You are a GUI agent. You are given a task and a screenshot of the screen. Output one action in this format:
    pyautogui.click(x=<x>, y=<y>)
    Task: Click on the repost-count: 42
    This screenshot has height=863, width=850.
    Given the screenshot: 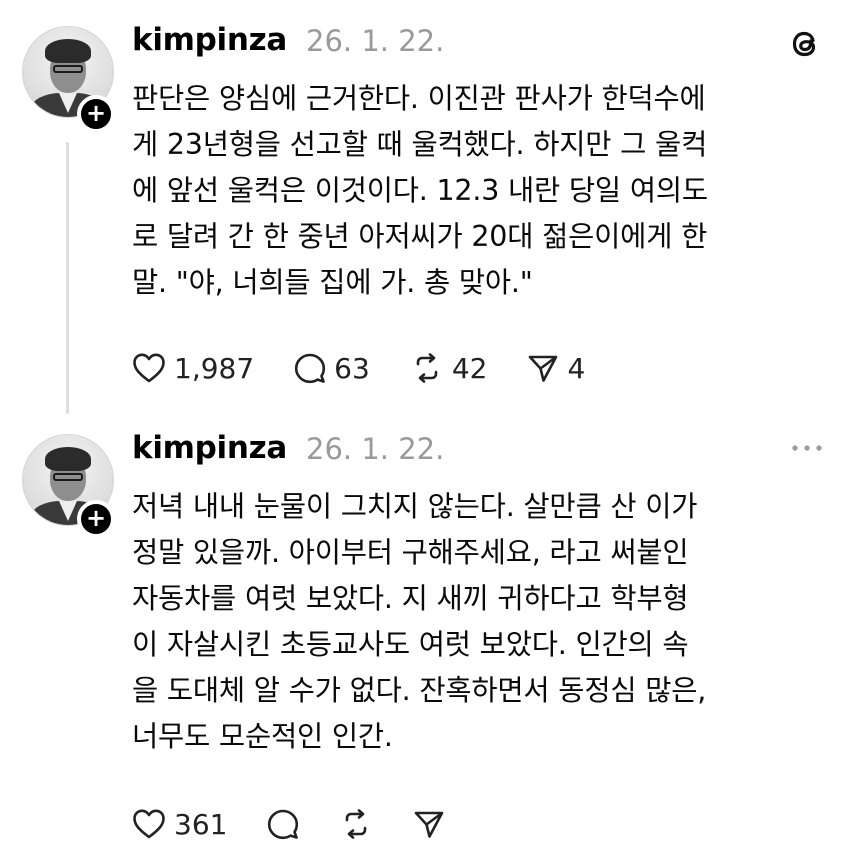 What is the action you would take?
    pyautogui.click(x=469, y=368)
    